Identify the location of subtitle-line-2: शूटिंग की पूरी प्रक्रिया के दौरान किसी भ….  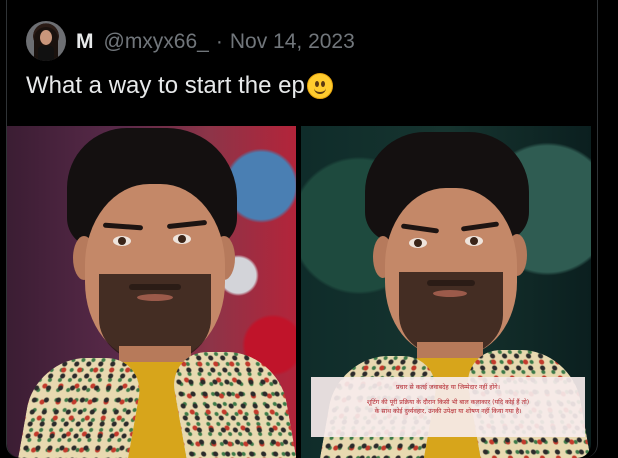
(448, 402).